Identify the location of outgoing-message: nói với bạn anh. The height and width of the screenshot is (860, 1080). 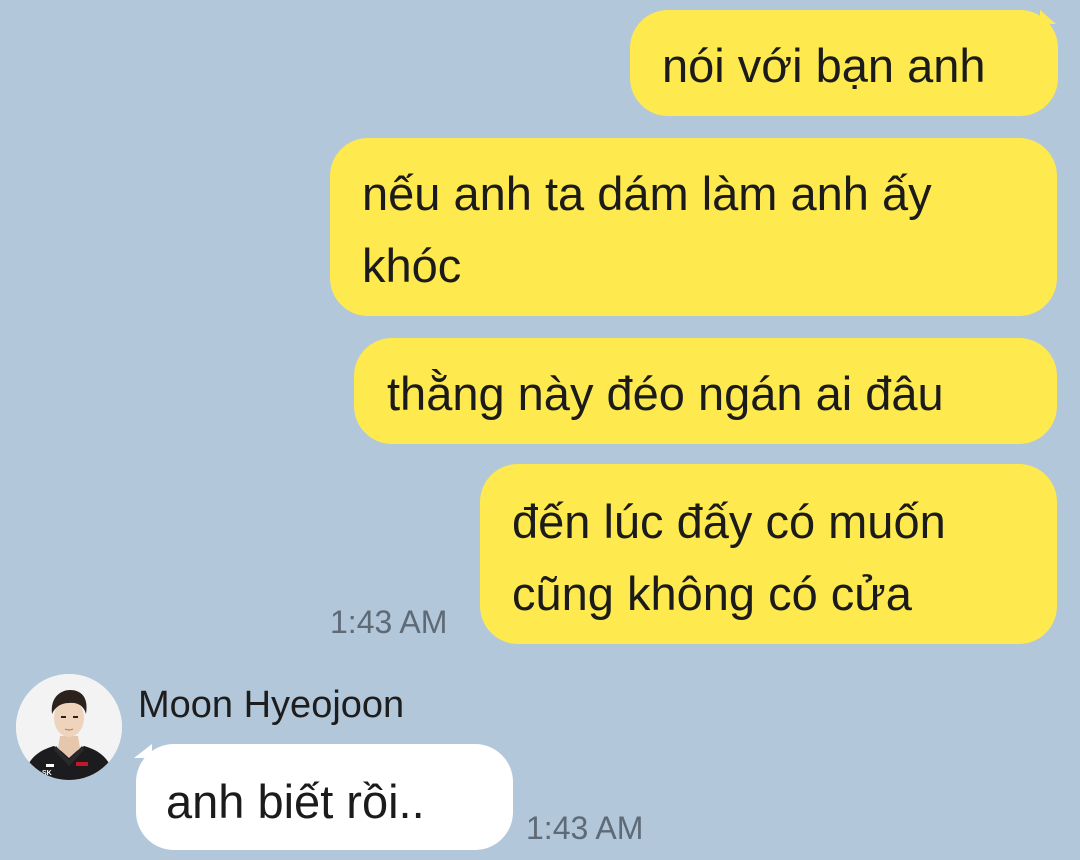
(844, 63).